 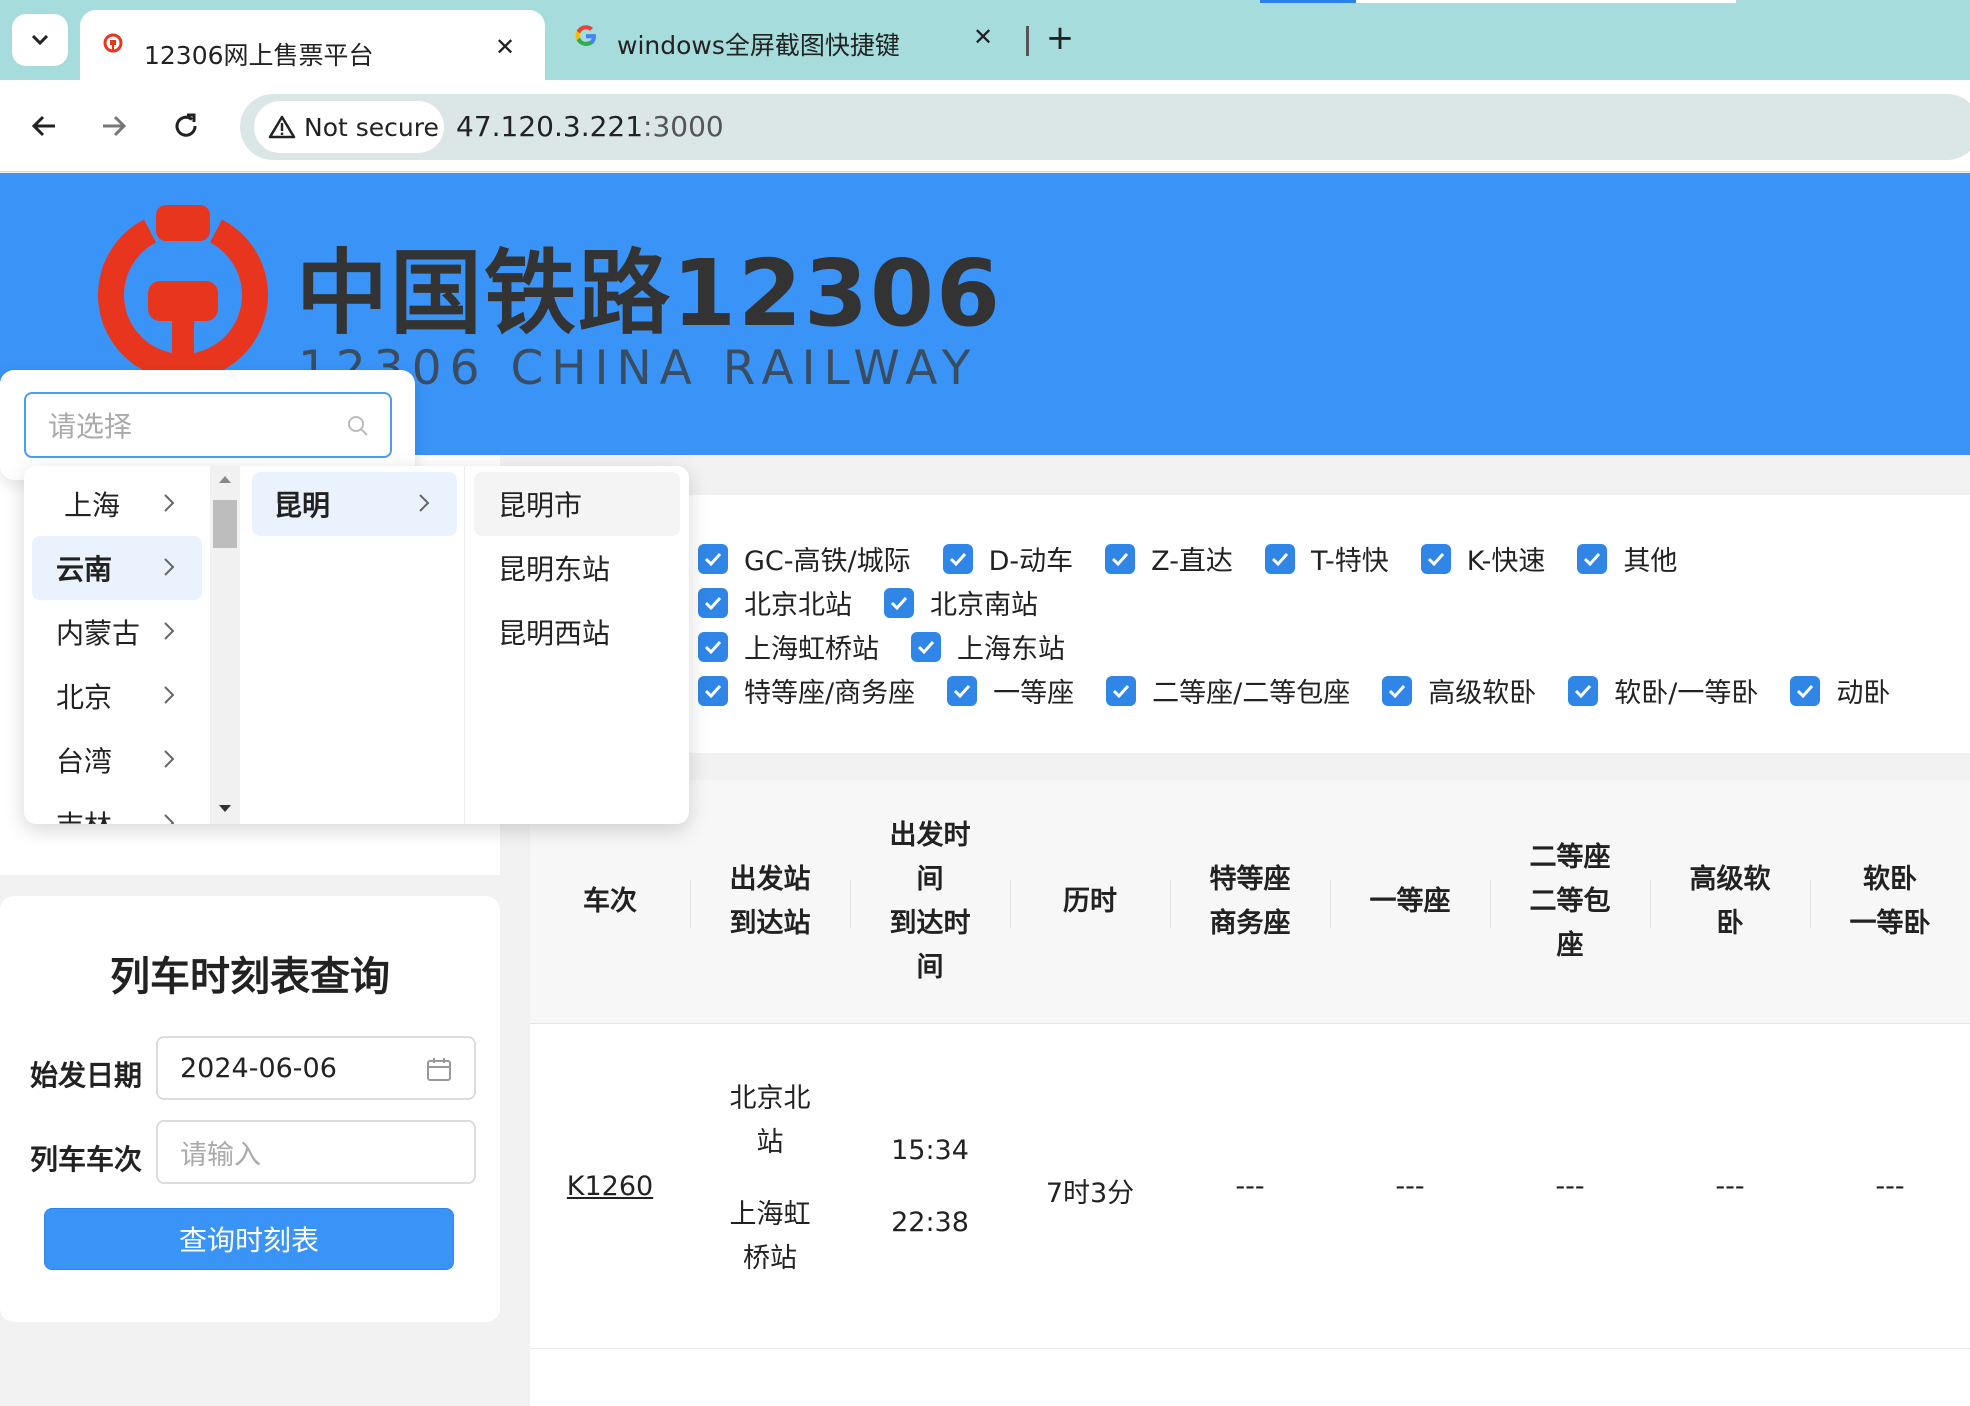 What do you see at coordinates (577, 568) in the screenshot?
I see `cascader-option-kunming-east: 昆明东站` at bounding box center [577, 568].